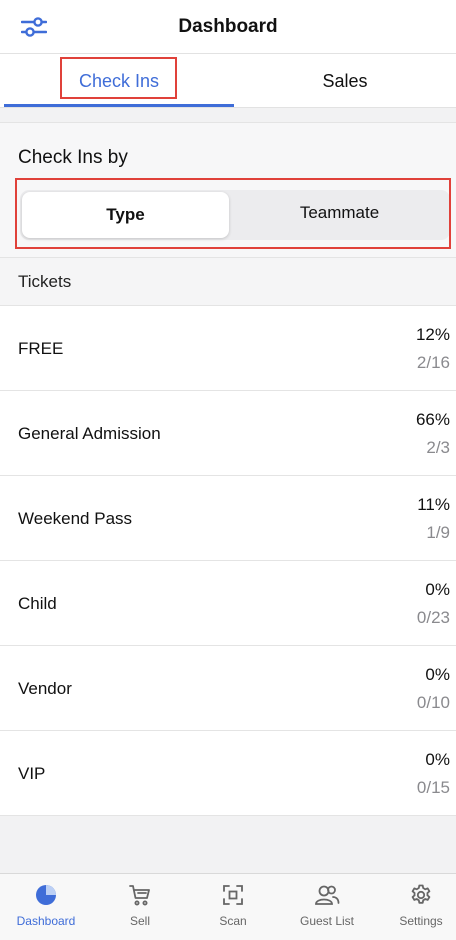 The height and width of the screenshot is (940, 456). What do you see at coordinates (433, 362) in the screenshot?
I see `ticket-fraction: 2/16` at bounding box center [433, 362].